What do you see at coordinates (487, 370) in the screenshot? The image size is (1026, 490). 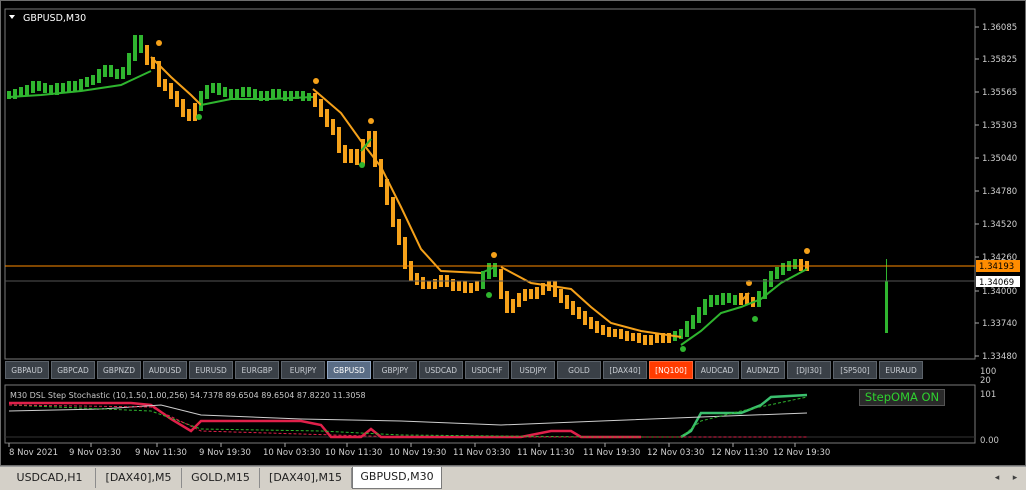 I see `symbol-button-usdchf: USDCHF` at bounding box center [487, 370].